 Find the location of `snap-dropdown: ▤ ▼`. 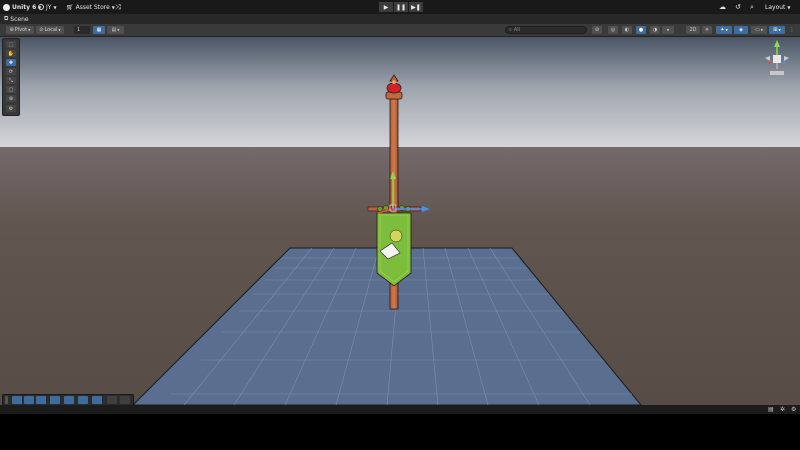

snap-dropdown: ▤ ▼ is located at coordinates (115, 30).